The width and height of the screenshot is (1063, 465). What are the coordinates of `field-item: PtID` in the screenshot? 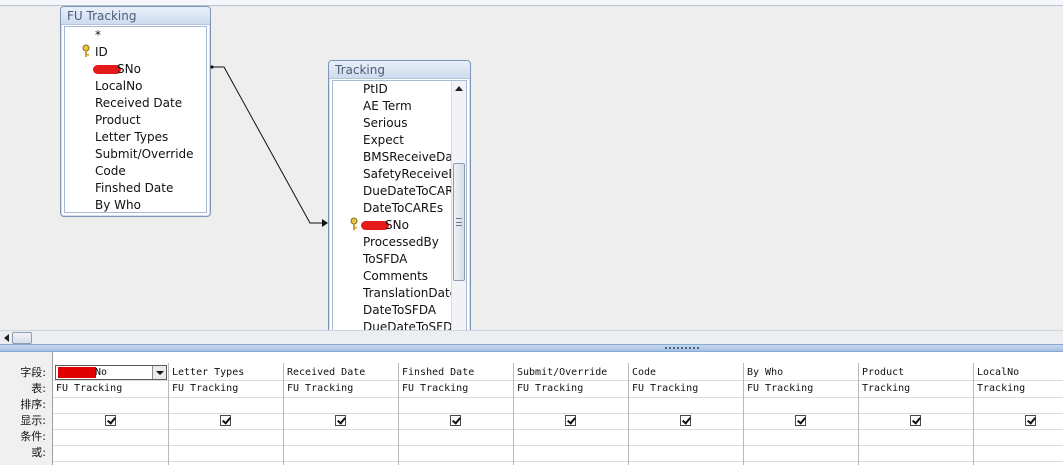 It's located at (375, 89).